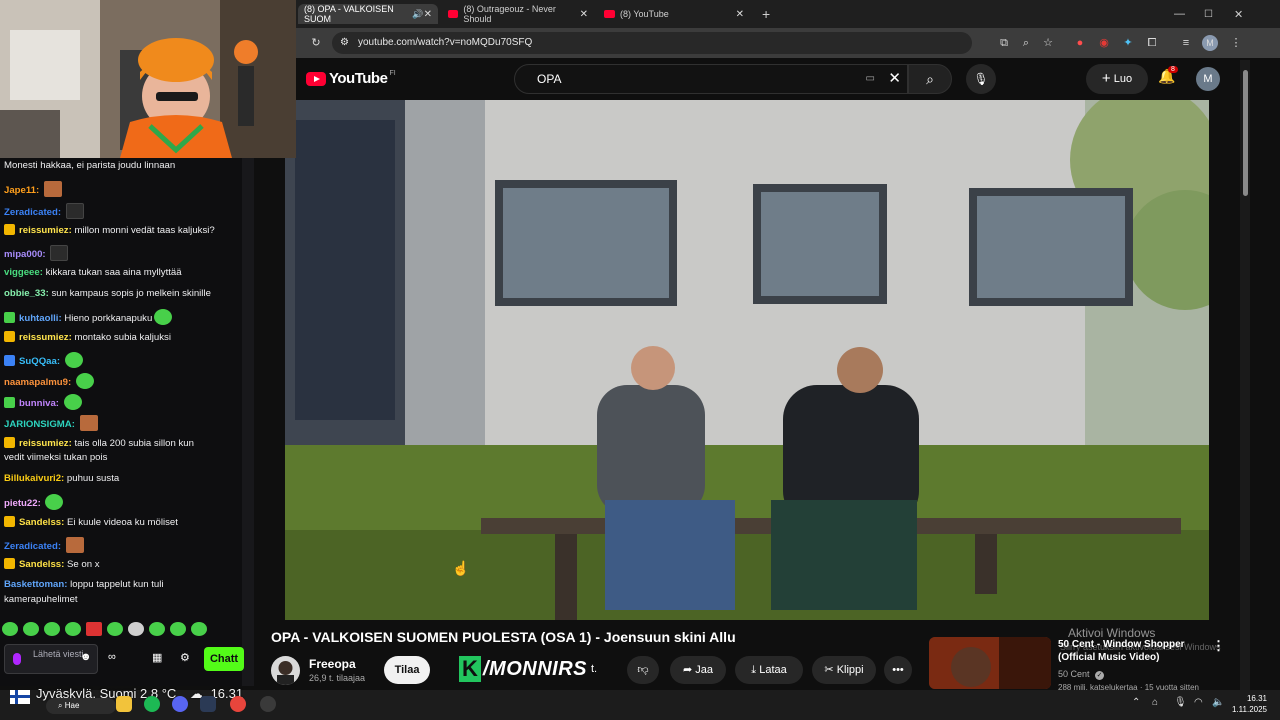 The image size is (1280, 720). Describe the element at coordinates (698, 670) in the screenshot. I see `share-button: ➦ Jaa` at that location.